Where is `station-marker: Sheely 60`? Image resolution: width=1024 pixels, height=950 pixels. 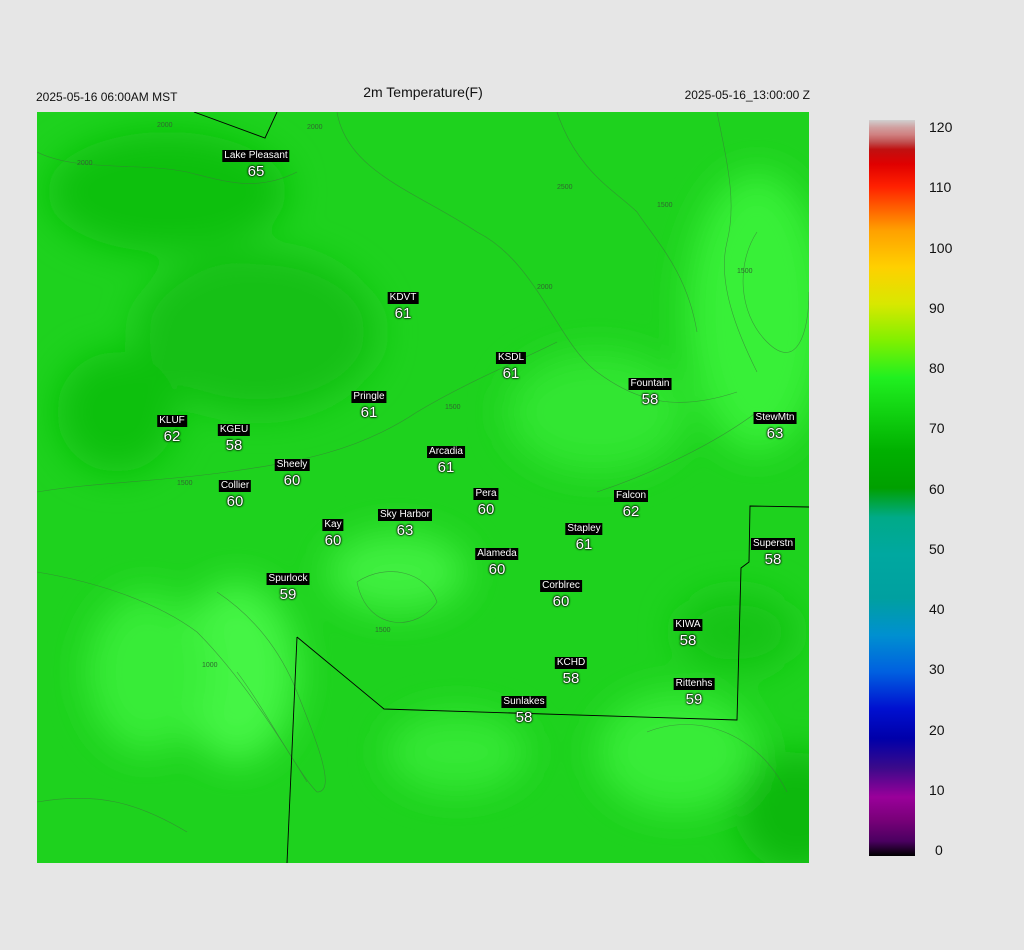 station-marker: Sheely 60 is located at coordinates (292, 472).